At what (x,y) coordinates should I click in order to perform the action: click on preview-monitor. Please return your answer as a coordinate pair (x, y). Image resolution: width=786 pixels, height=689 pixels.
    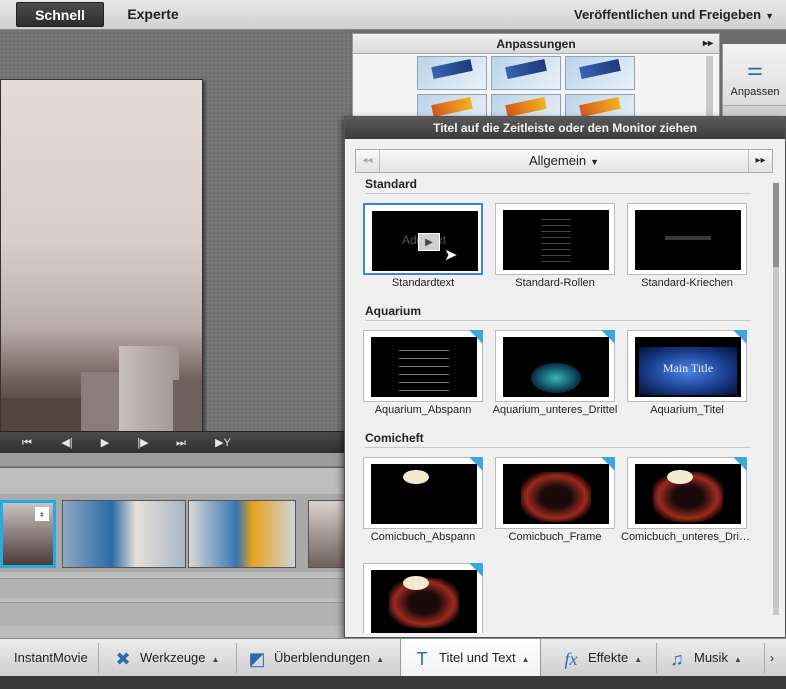
    Looking at the image, I should click on (101, 258).